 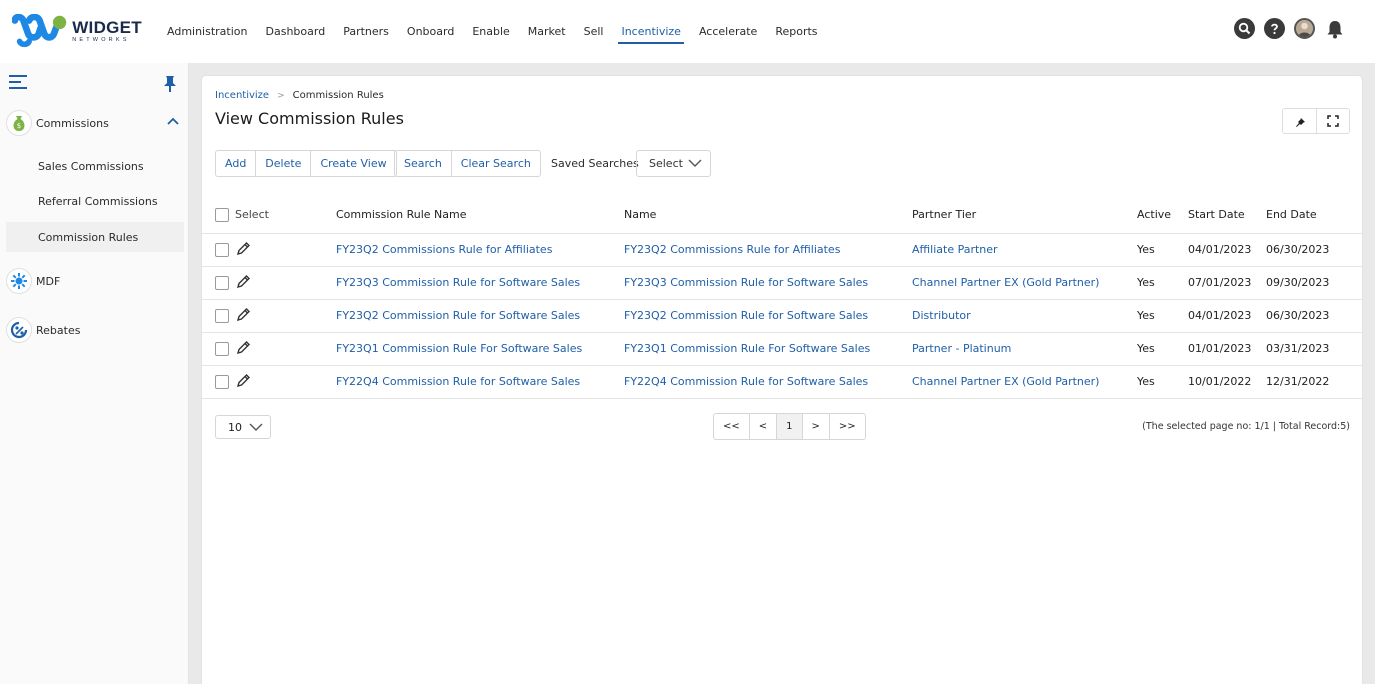 What do you see at coordinates (1227, 215) in the screenshot?
I see `column-header-start-date: Start Date` at bounding box center [1227, 215].